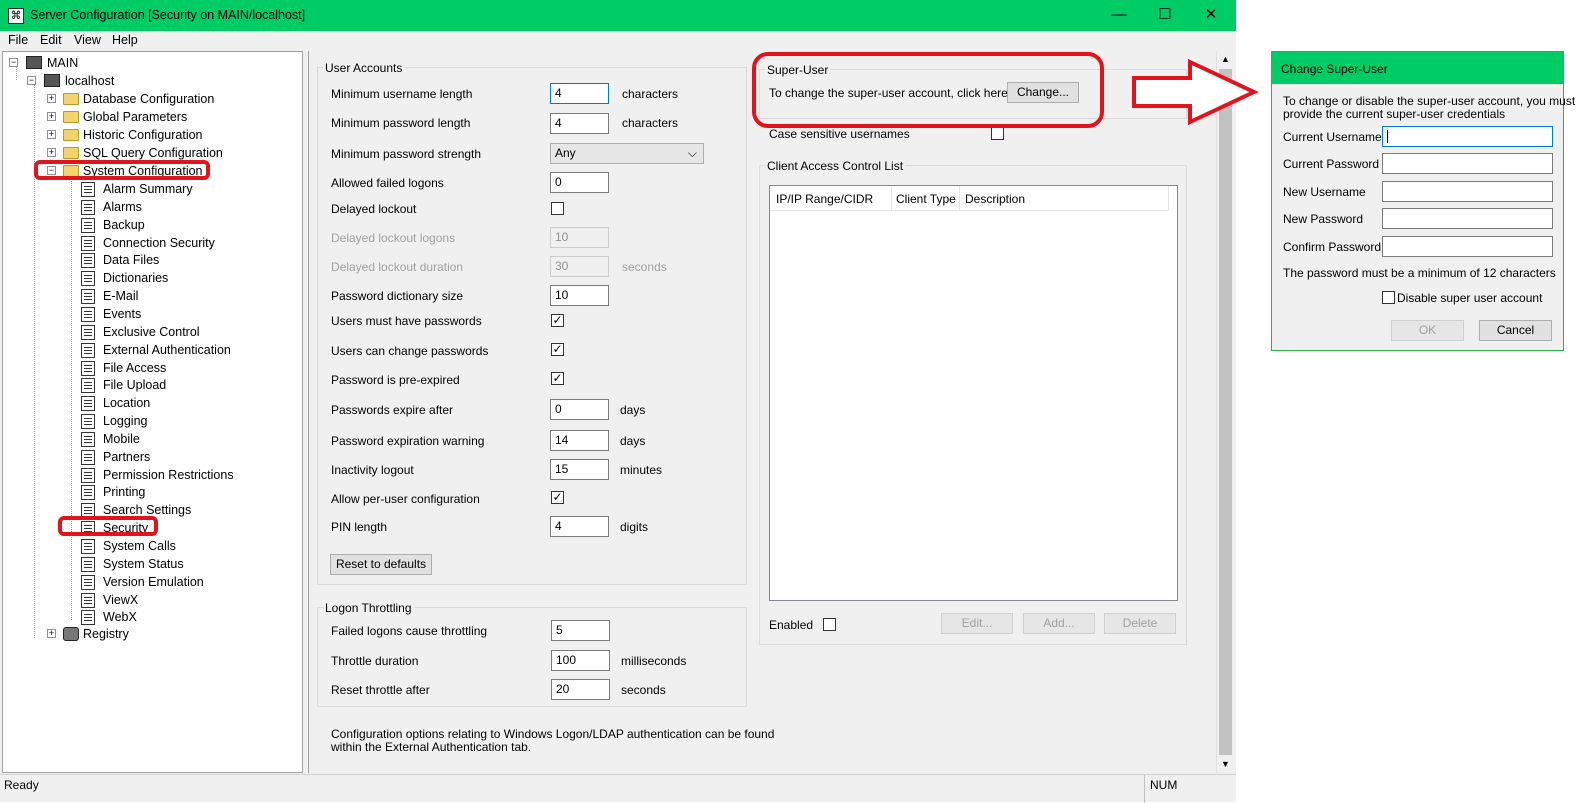 This screenshot has width=1579, height=803. Describe the element at coordinates (1119, 15) in the screenshot. I see `minimize-icon: —` at that location.